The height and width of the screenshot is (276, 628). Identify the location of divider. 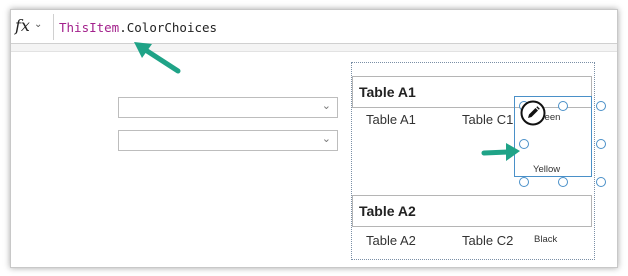
(53, 27).